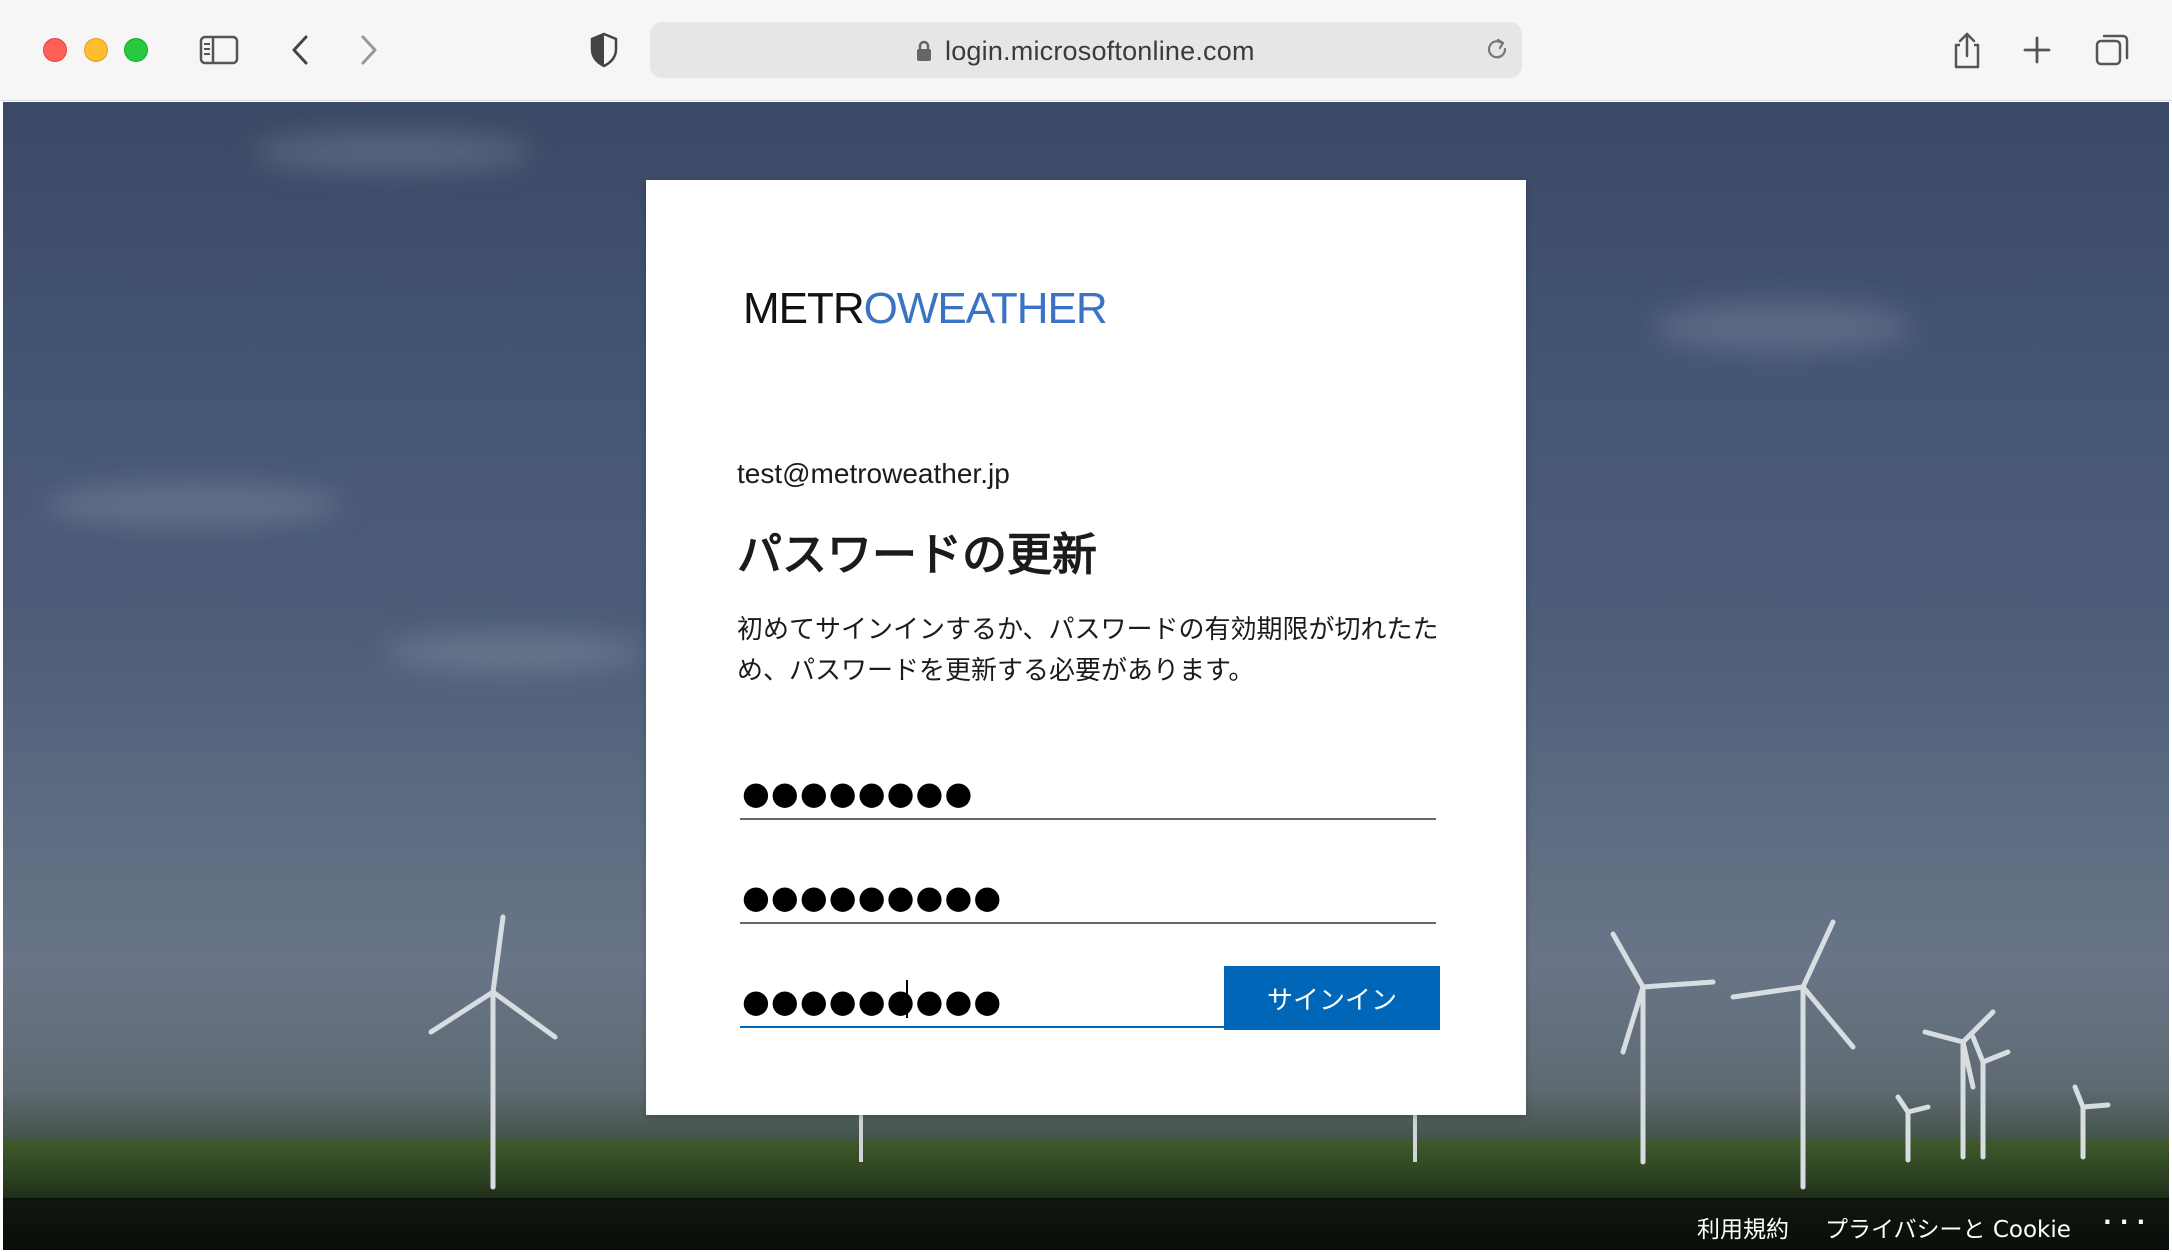 This screenshot has height=1252, width=2172. What do you see at coordinates (1086, 1224) in the screenshot?
I see `page-footer: 利用規約 プライバシーと Cookie . . .` at bounding box center [1086, 1224].